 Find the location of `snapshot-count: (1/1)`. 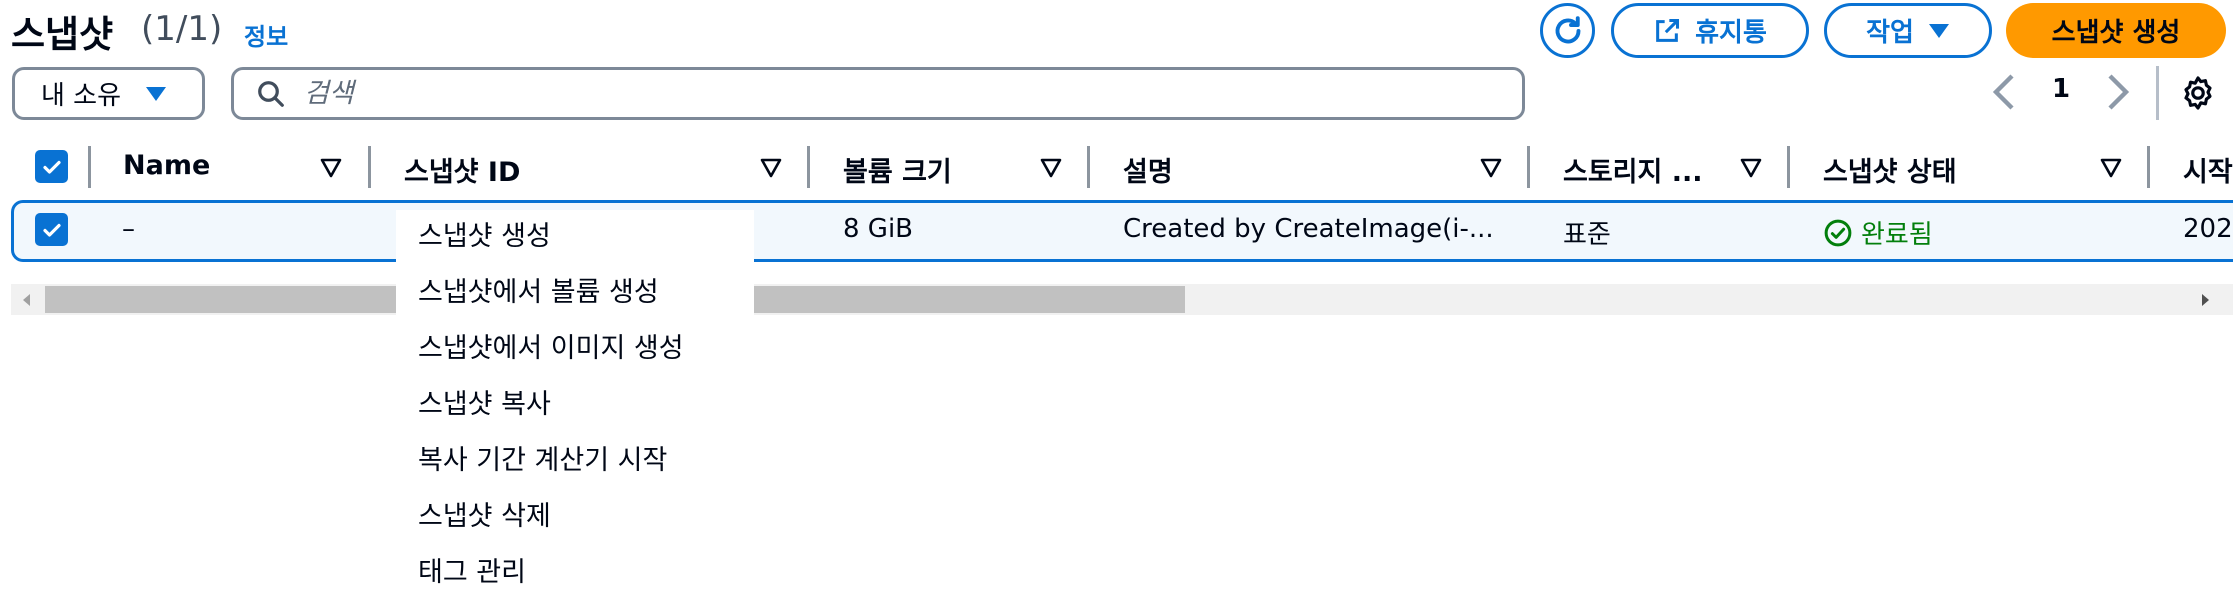

snapshot-count: (1/1) is located at coordinates (182, 29).